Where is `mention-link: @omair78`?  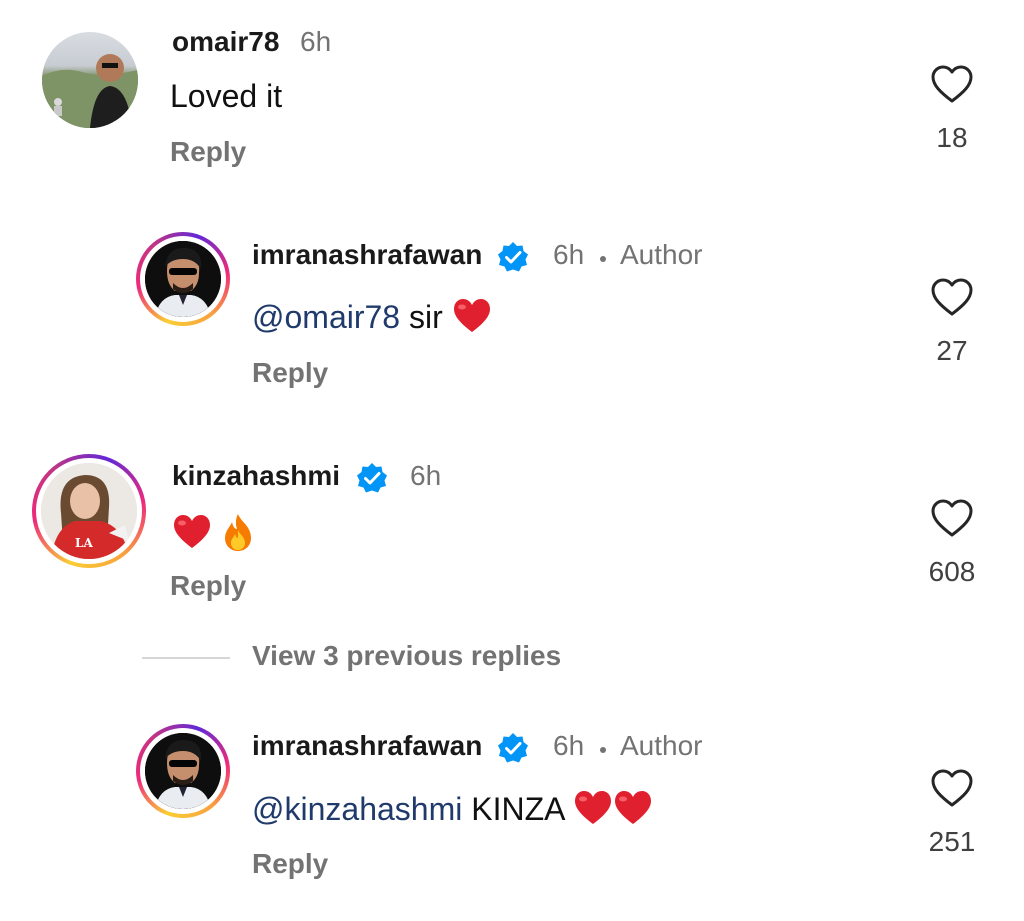
mention-link: @omair78 is located at coordinates (326, 317).